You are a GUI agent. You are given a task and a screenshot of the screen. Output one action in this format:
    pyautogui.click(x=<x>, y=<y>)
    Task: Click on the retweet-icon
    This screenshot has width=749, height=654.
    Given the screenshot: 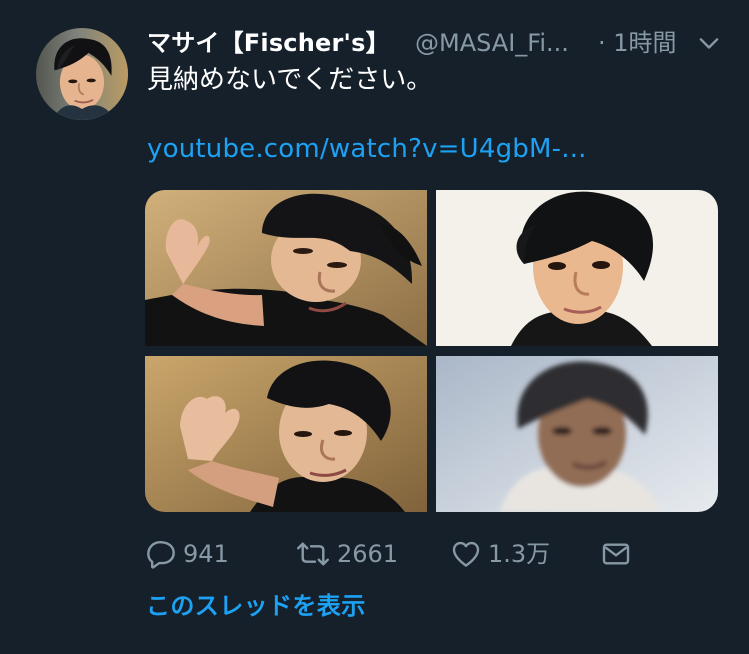 What is the action you would take?
    pyautogui.click(x=313, y=554)
    